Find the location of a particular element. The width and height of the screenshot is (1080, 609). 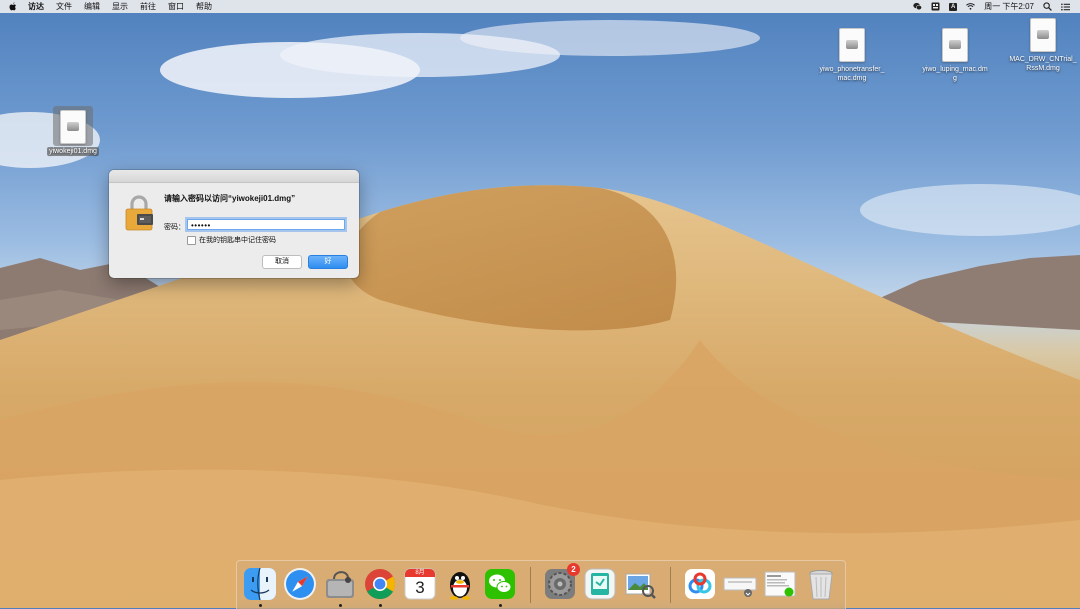

dock-item-chrome is located at coordinates (380, 586).